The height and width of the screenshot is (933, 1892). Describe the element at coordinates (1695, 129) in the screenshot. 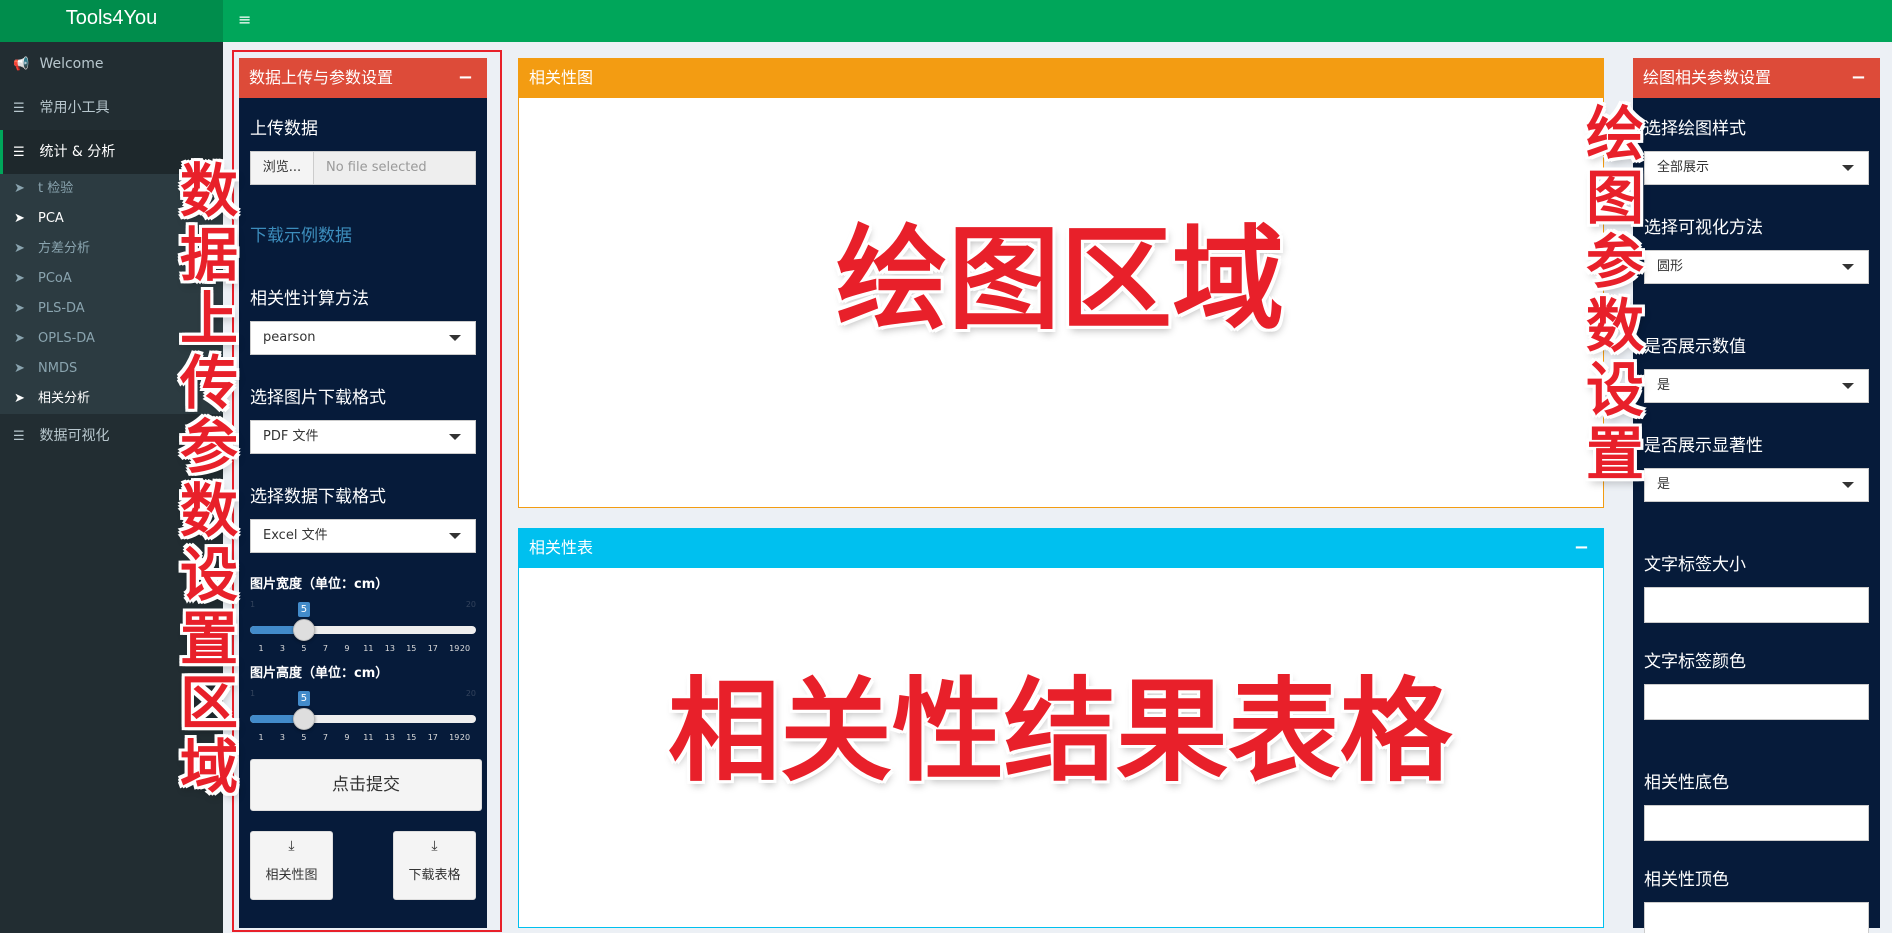

I see `style-label: 选择绘图样式` at that location.